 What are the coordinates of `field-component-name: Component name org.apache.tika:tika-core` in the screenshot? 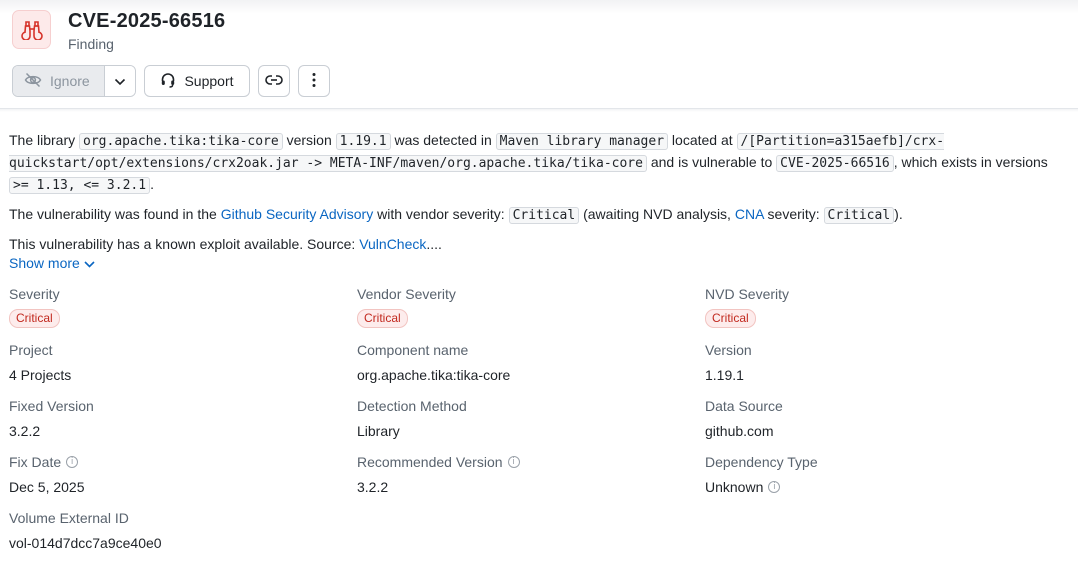 It's located at (433, 362).